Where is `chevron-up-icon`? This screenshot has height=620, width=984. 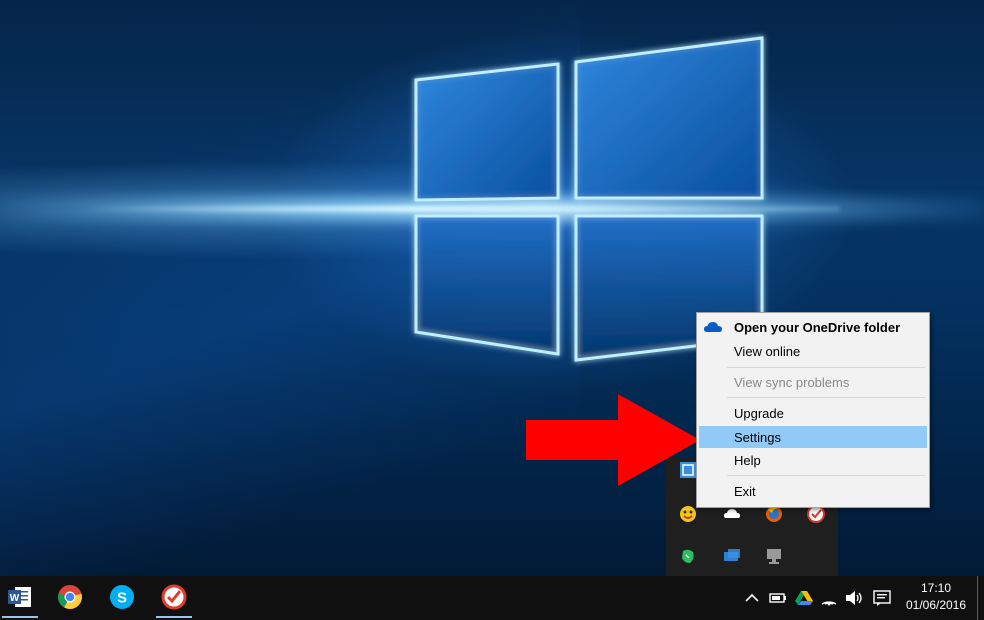
chevron-up-icon is located at coordinates (752, 598).